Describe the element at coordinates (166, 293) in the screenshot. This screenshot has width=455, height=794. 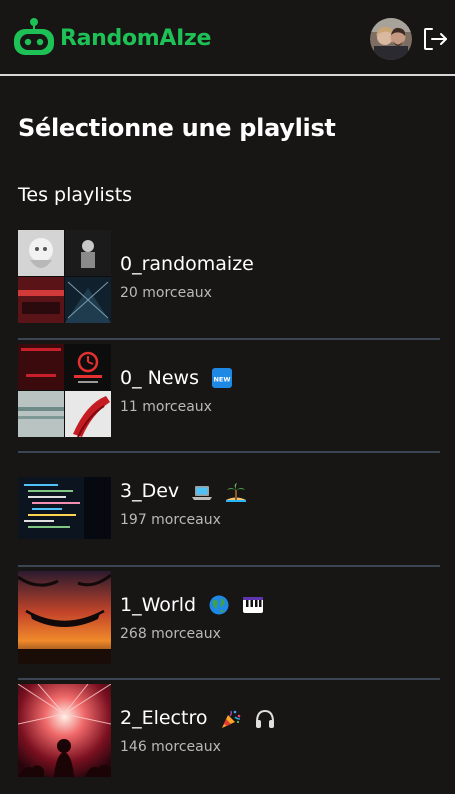
I see `playlist-track-count: 20 morceaux` at that location.